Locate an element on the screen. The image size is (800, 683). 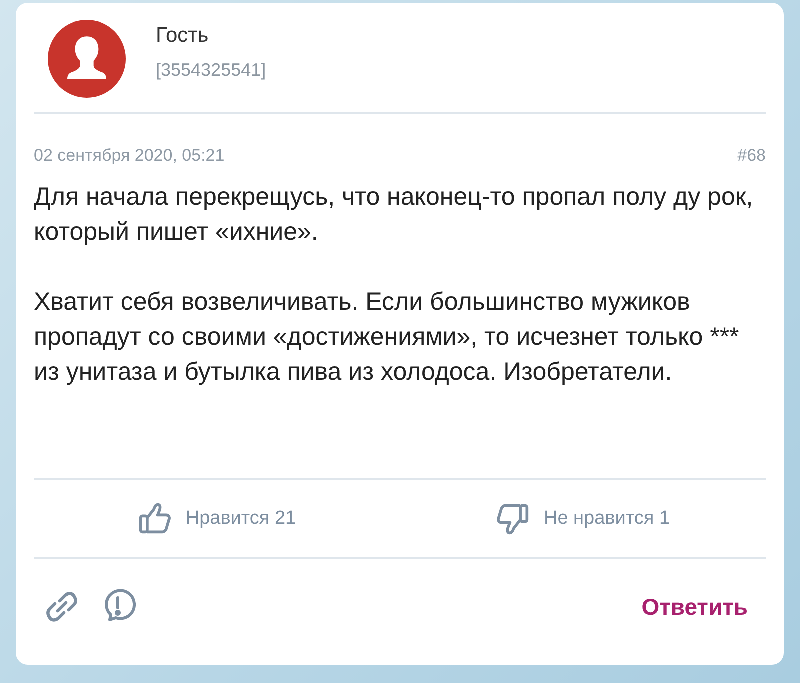
thumbs-down-icon is located at coordinates (513, 519).